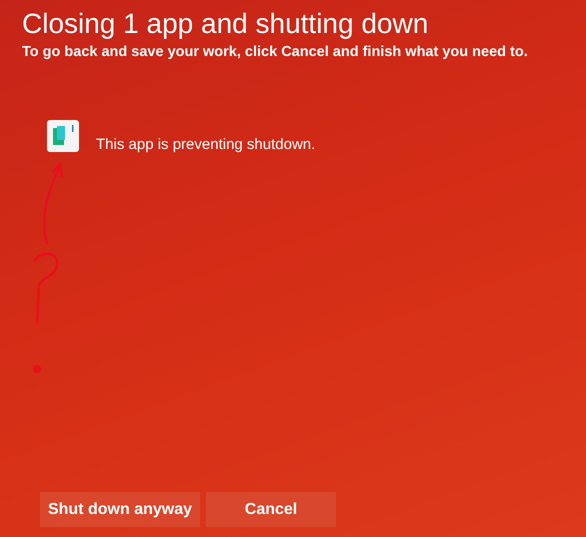 Image resolution: width=586 pixels, height=537 pixels. Describe the element at coordinates (226, 24) in the screenshot. I see `dialog-title: Closing 1 app and shutting down` at that location.